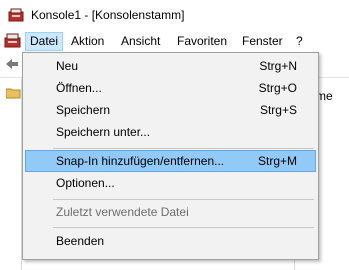  I want to click on menu-favoriten: Favoriten, so click(202, 41).